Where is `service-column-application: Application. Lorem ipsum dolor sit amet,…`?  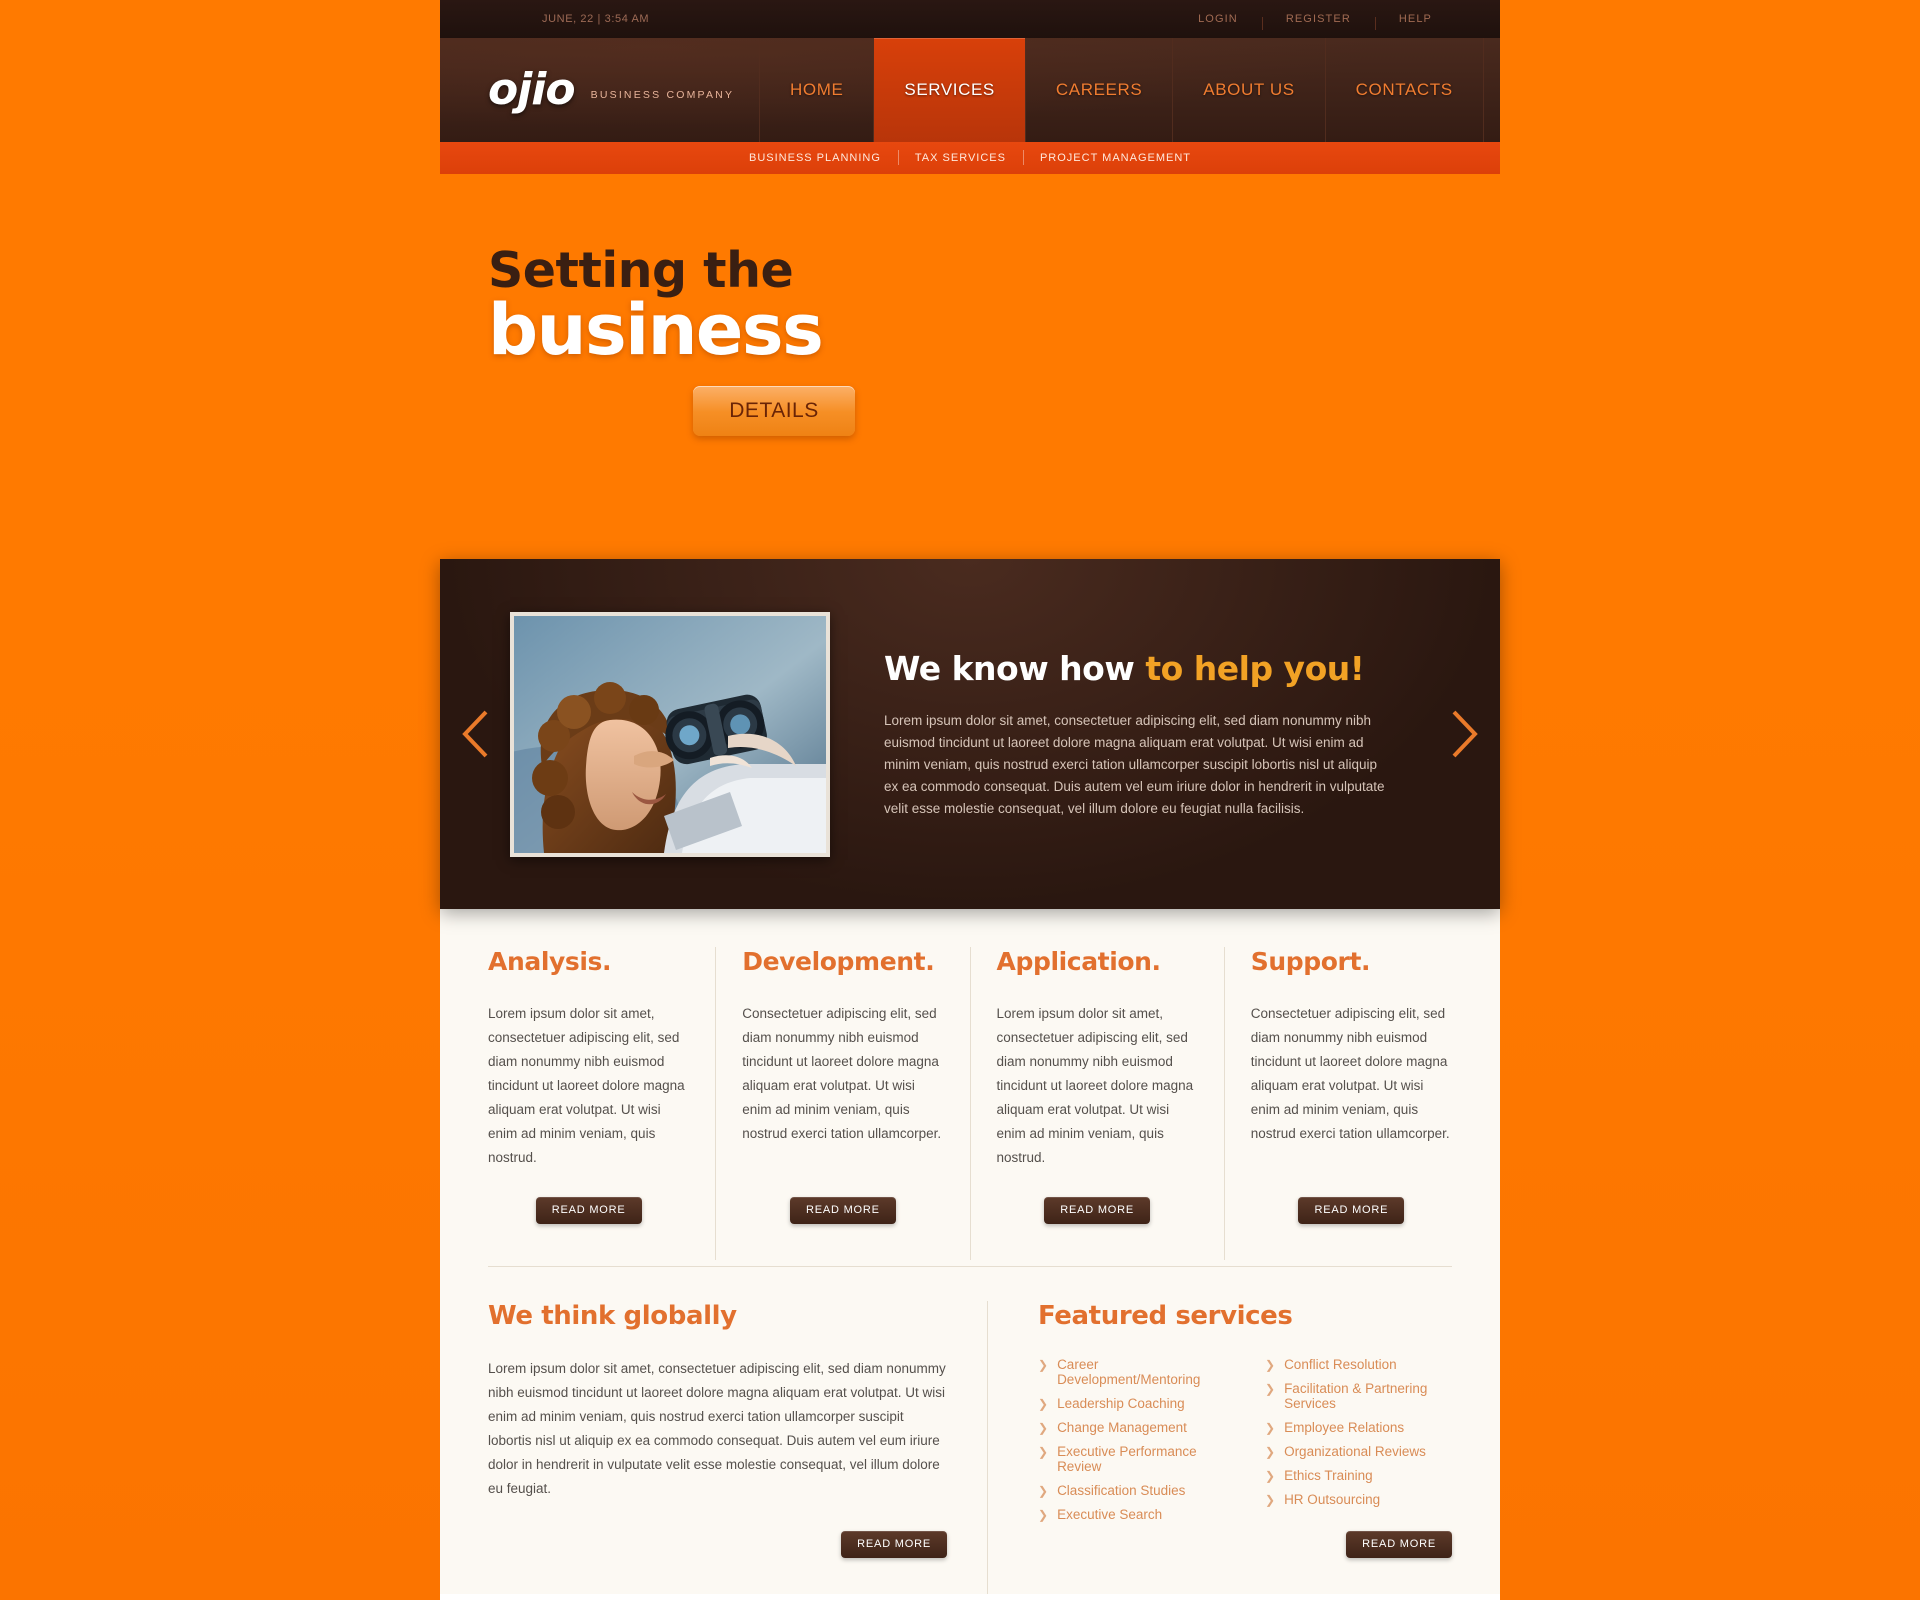
service-column-application: Application. Lorem ipsum dolor sit amet,… is located at coordinates (1098, 1103).